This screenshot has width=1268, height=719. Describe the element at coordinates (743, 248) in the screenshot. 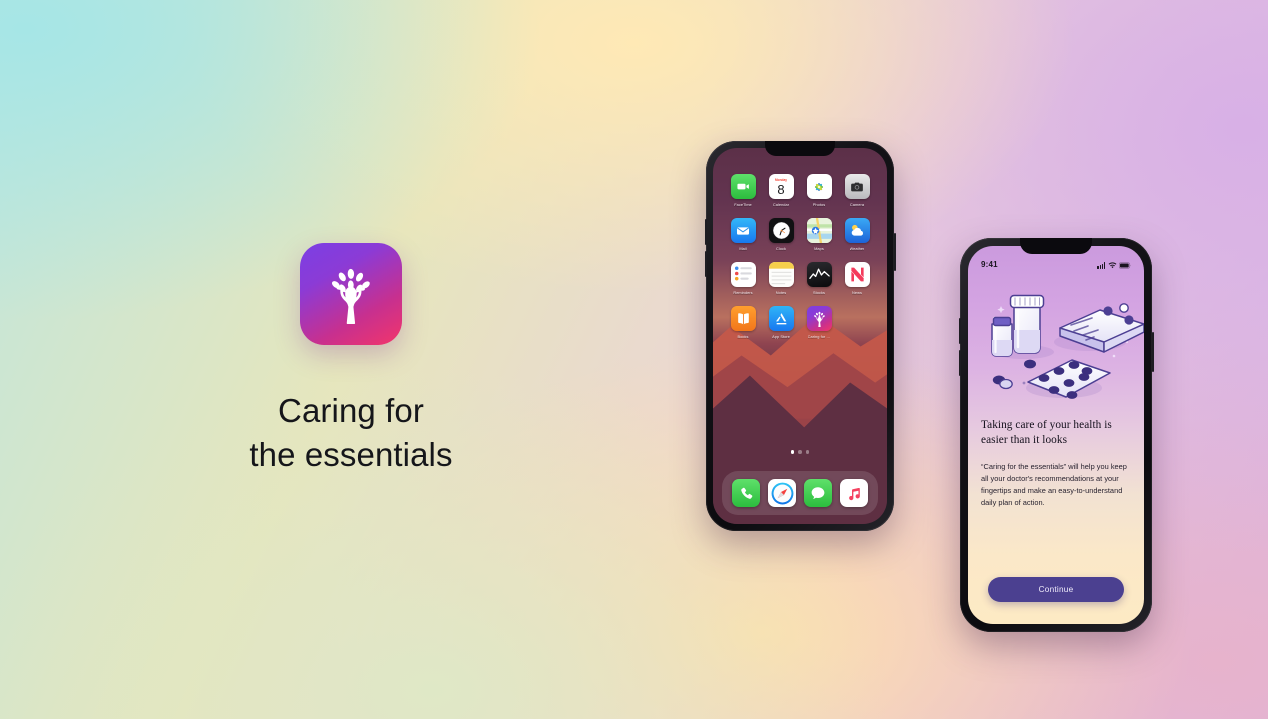

I see `app-label: Mail` at that location.